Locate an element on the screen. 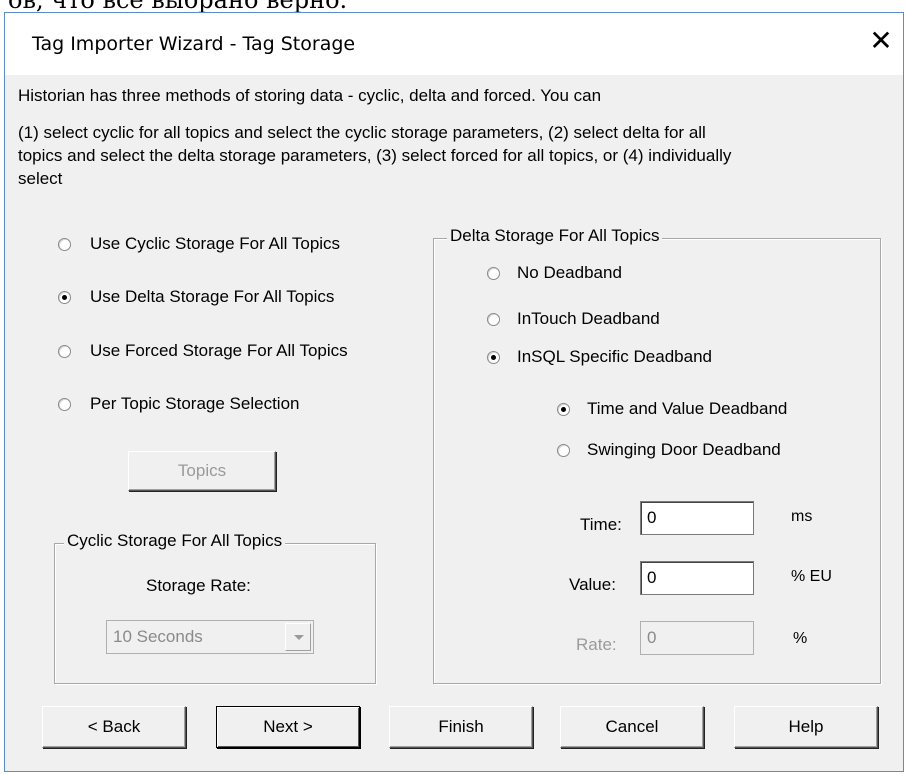 The height and width of the screenshot is (774, 906). next-button: Next > is located at coordinates (288, 727).